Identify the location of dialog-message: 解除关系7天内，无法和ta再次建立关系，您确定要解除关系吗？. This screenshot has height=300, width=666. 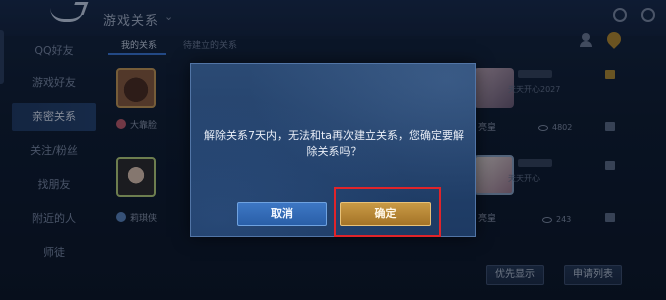
(334, 143).